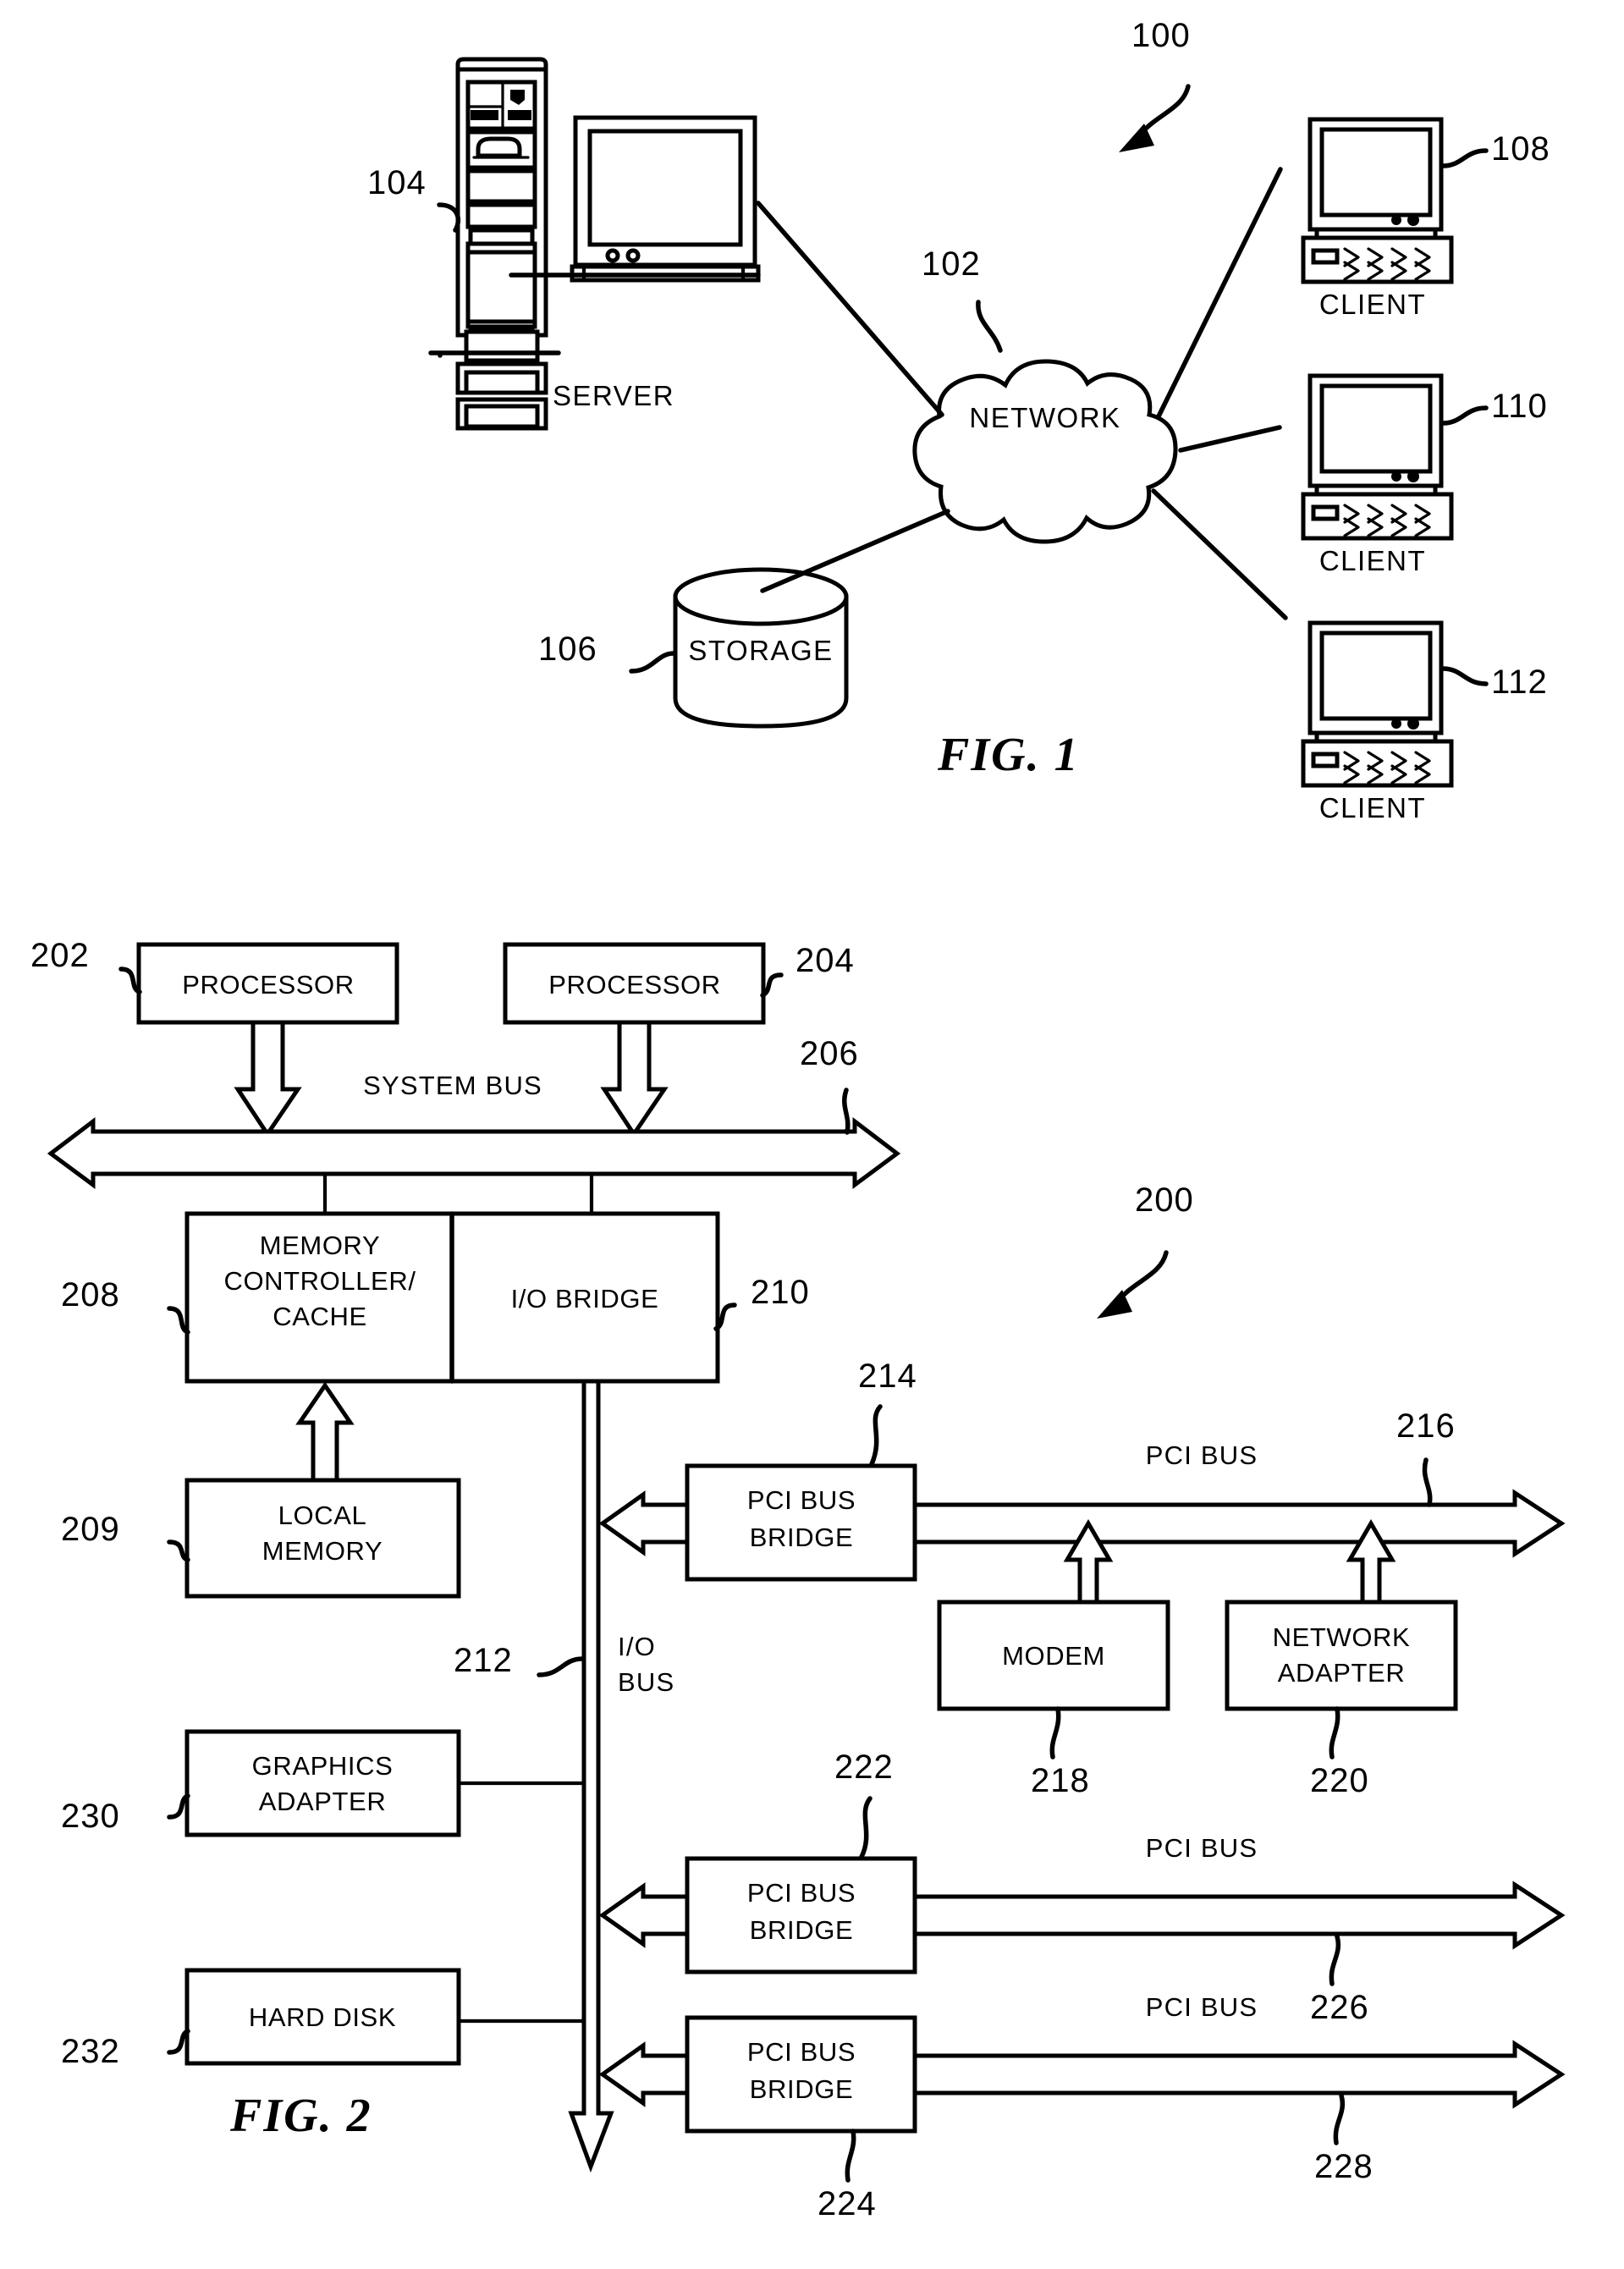 The height and width of the screenshot is (2269, 1624). I want to click on ref-label-209: 209, so click(91, 1529).